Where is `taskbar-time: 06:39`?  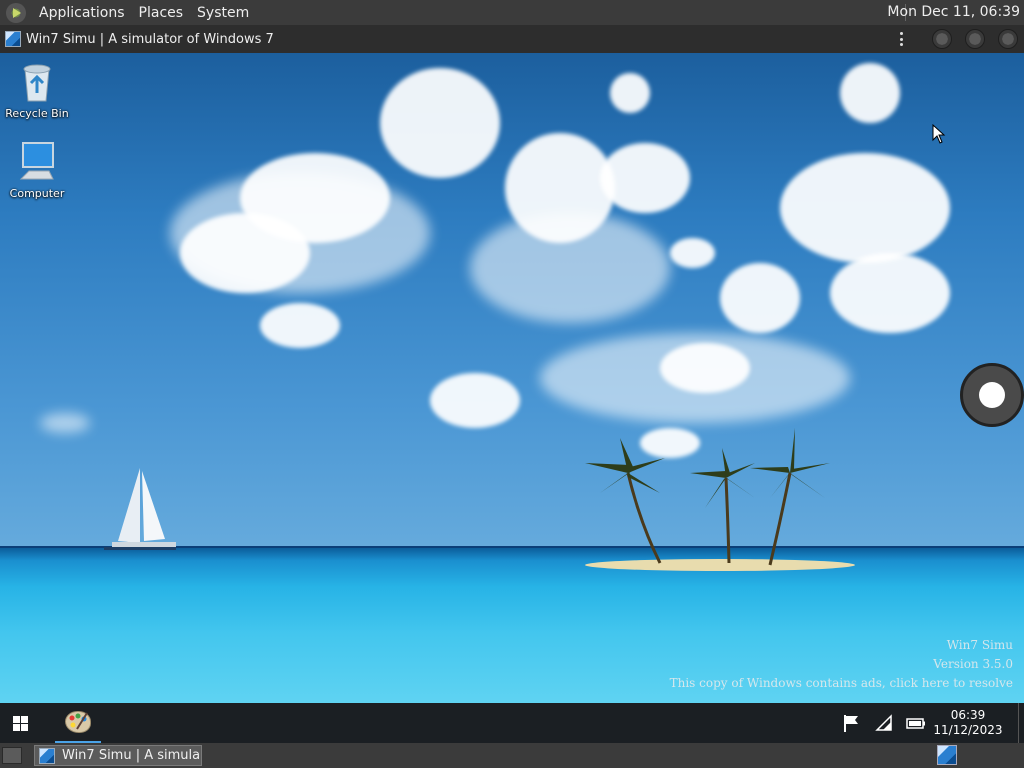 taskbar-time: 06:39 is located at coordinates (968, 715).